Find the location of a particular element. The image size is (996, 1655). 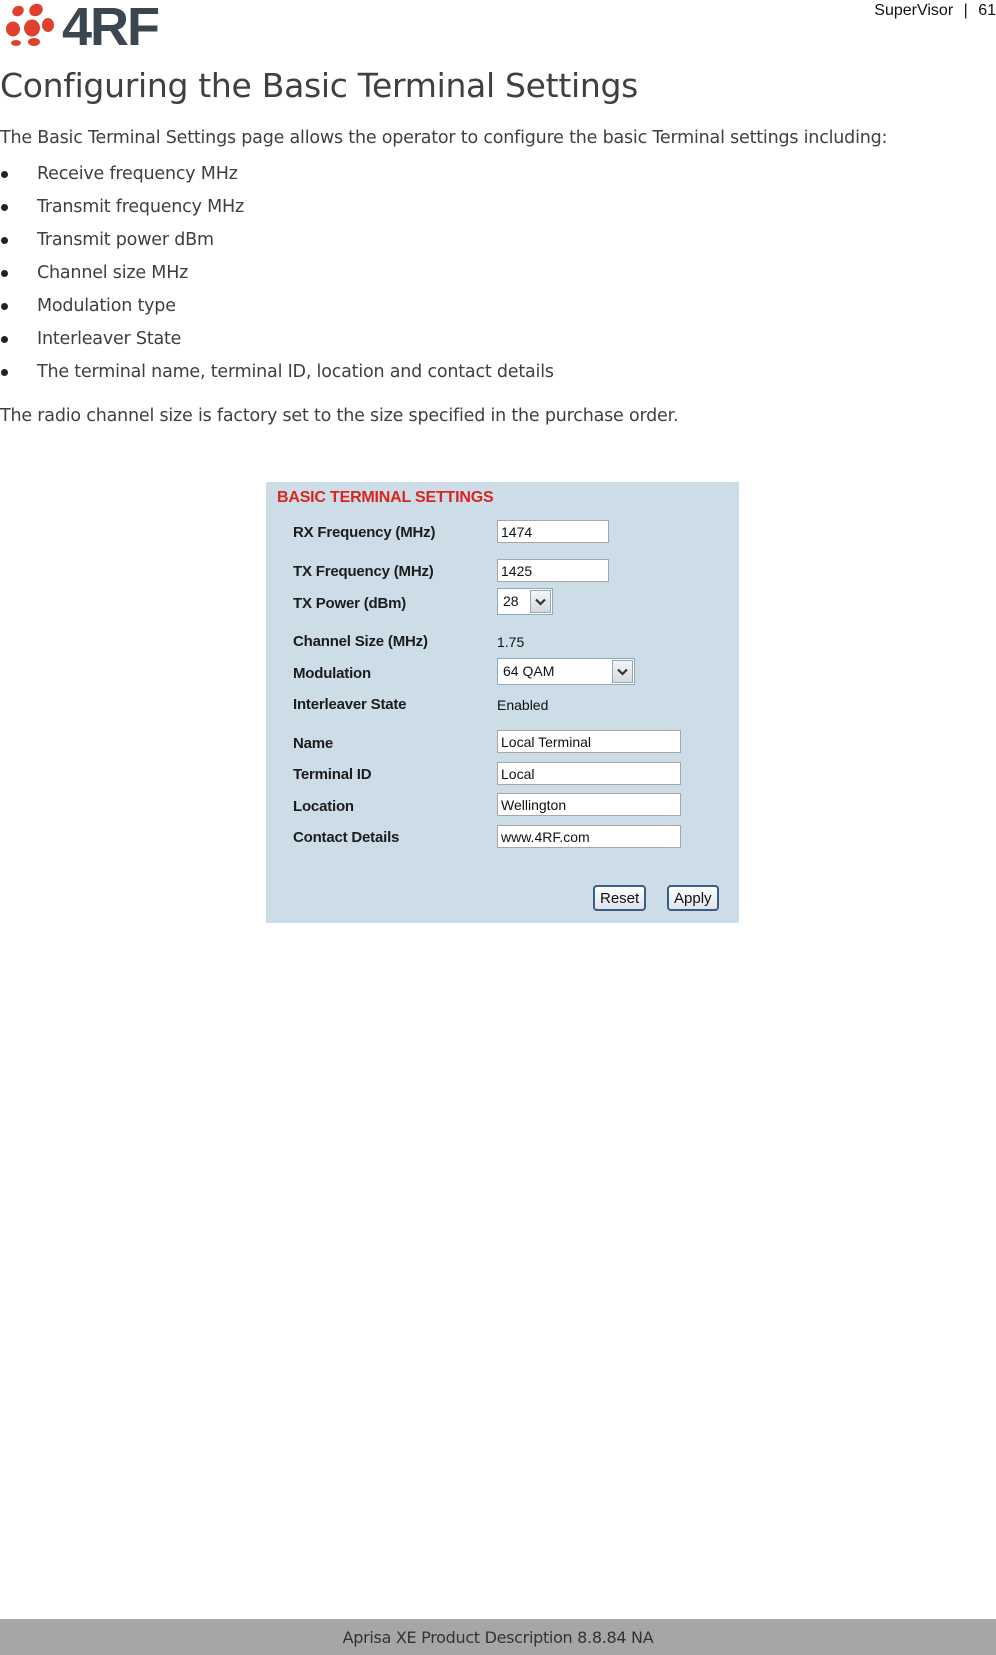

name-label: Name is located at coordinates (313, 743).